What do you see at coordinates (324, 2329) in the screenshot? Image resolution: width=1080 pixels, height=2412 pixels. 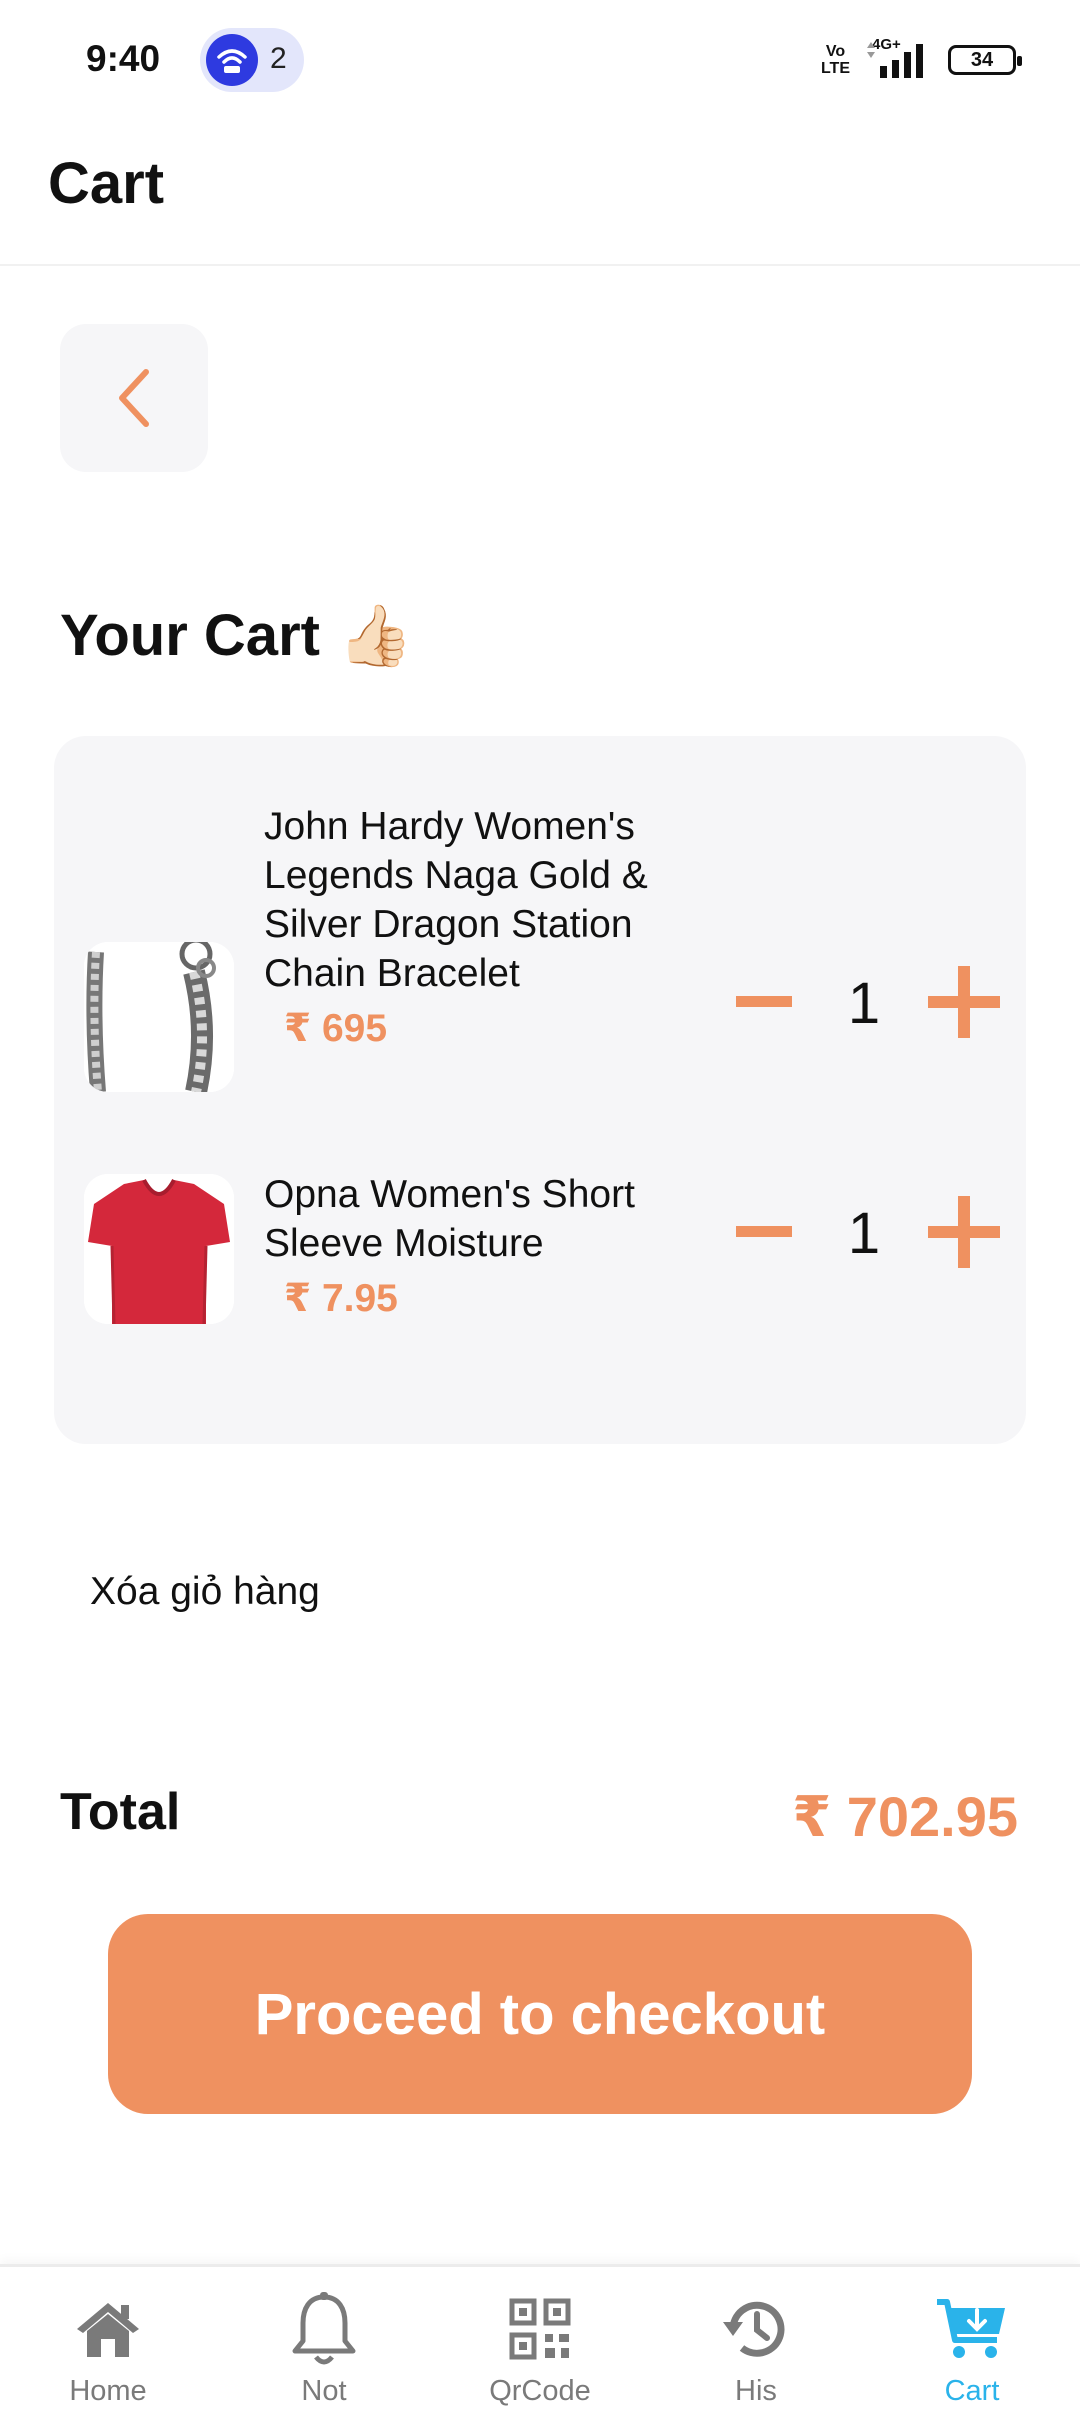 I see `bell-icon` at bounding box center [324, 2329].